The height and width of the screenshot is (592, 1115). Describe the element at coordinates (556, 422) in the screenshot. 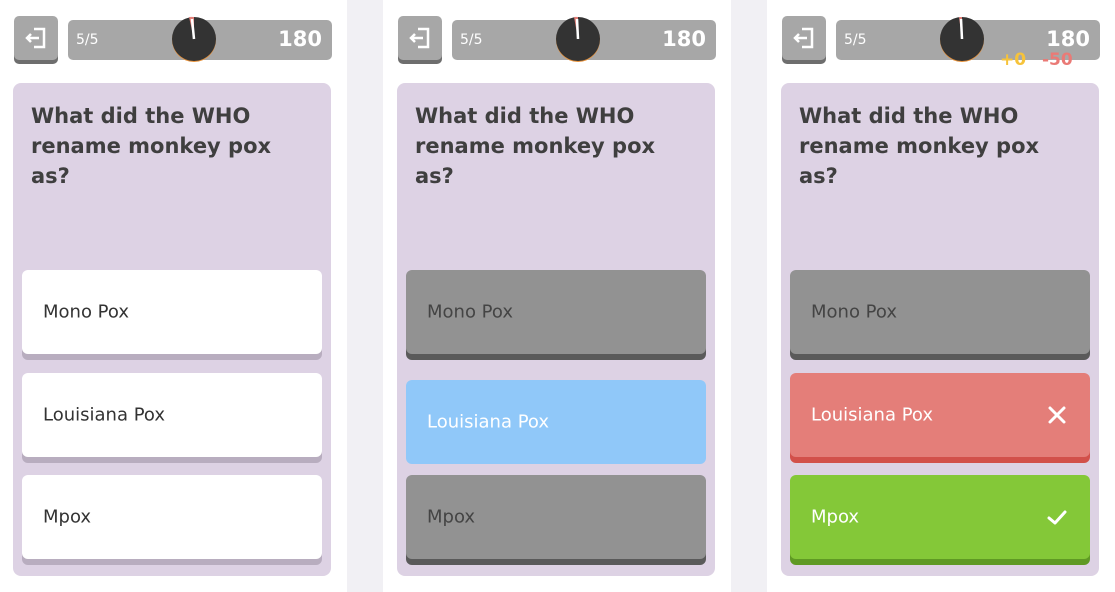

I see `answer-option-selected: Louisiana Pox` at that location.